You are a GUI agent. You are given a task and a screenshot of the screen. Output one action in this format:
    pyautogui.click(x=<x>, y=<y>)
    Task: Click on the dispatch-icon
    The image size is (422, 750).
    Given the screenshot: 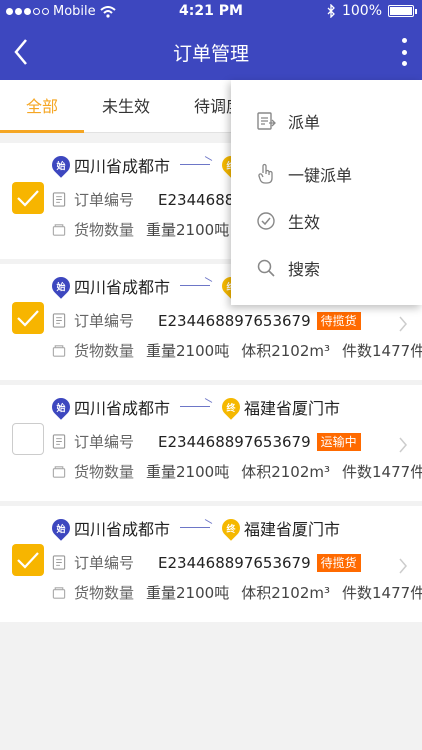 What is the action you would take?
    pyautogui.click(x=266, y=121)
    